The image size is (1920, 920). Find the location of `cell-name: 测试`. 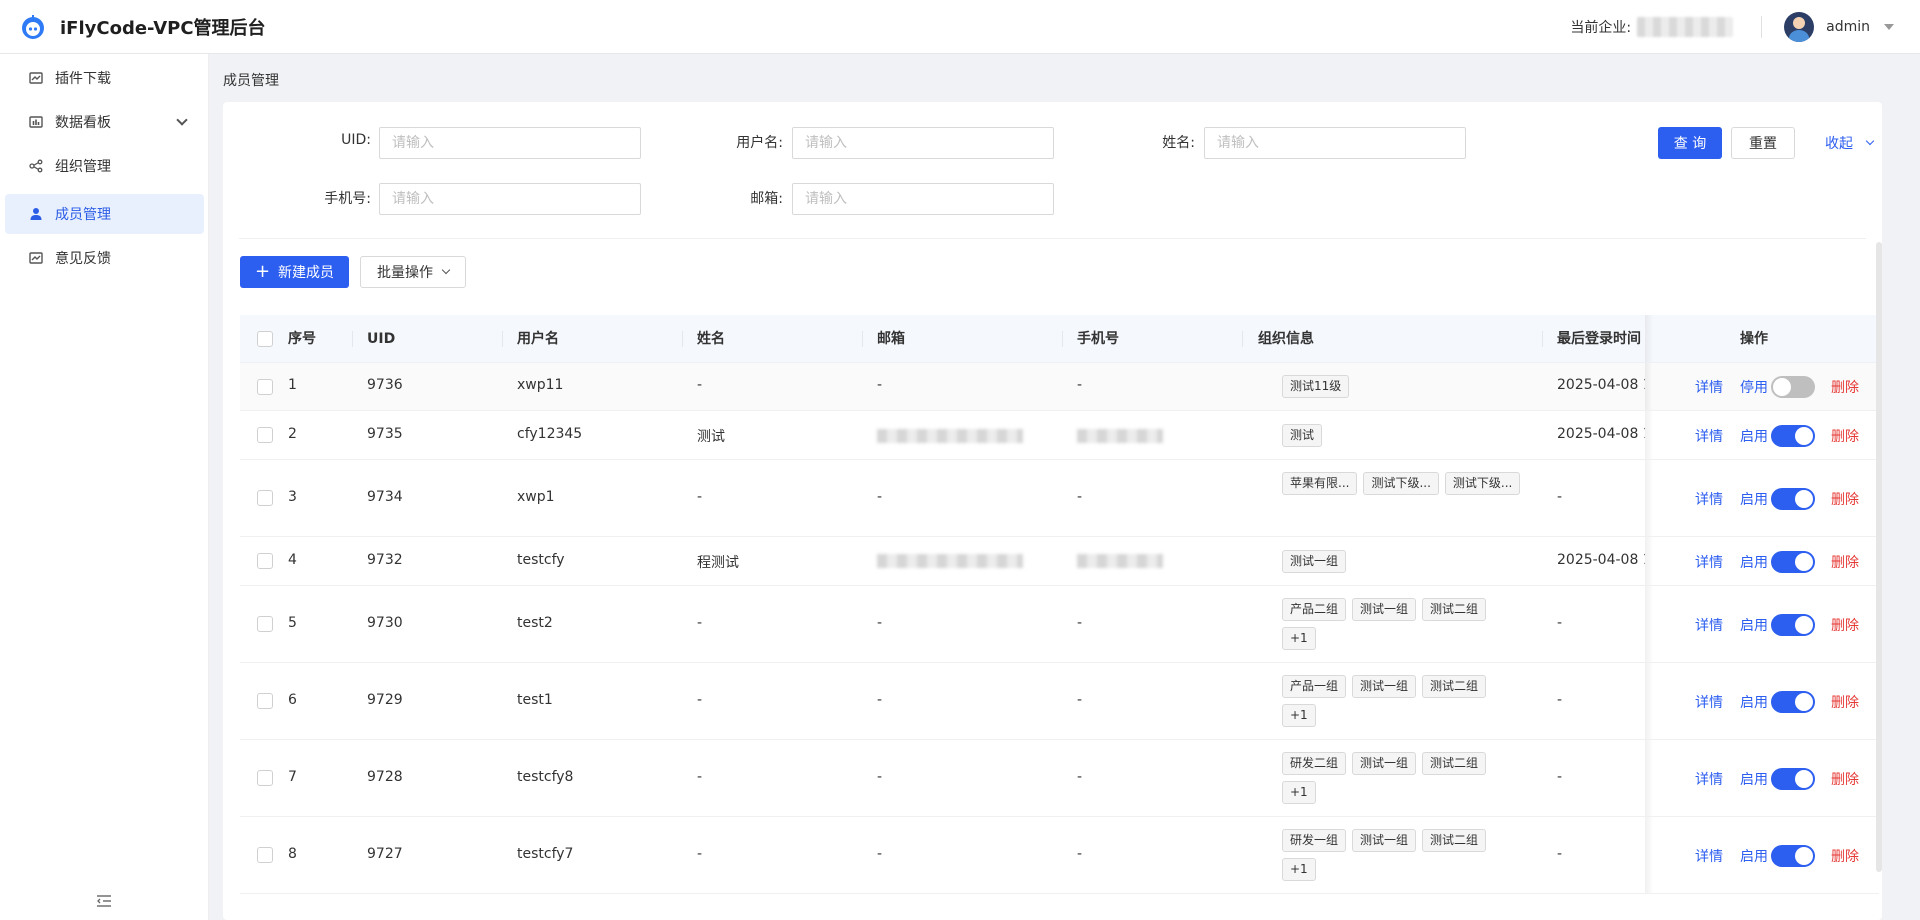

cell-name: 测试 is located at coordinates (711, 437).